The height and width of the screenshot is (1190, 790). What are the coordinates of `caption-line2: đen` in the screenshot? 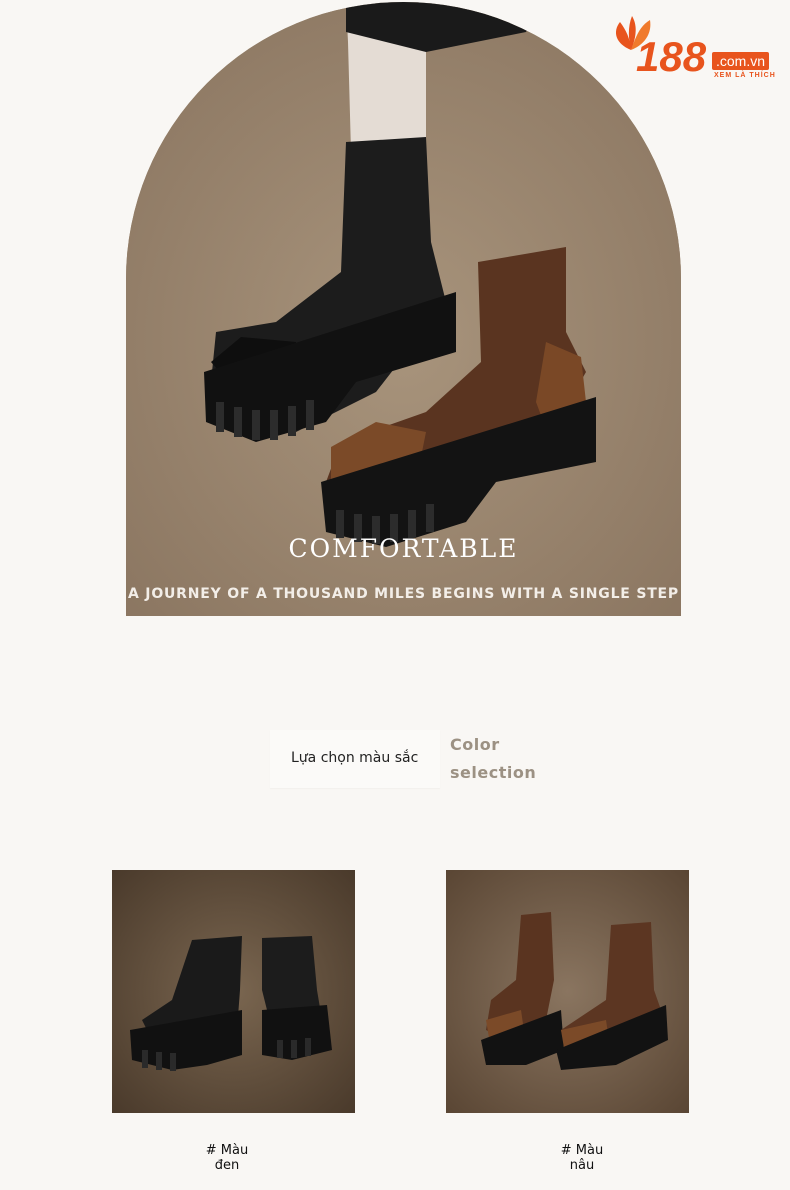 It's located at (227, 1165).